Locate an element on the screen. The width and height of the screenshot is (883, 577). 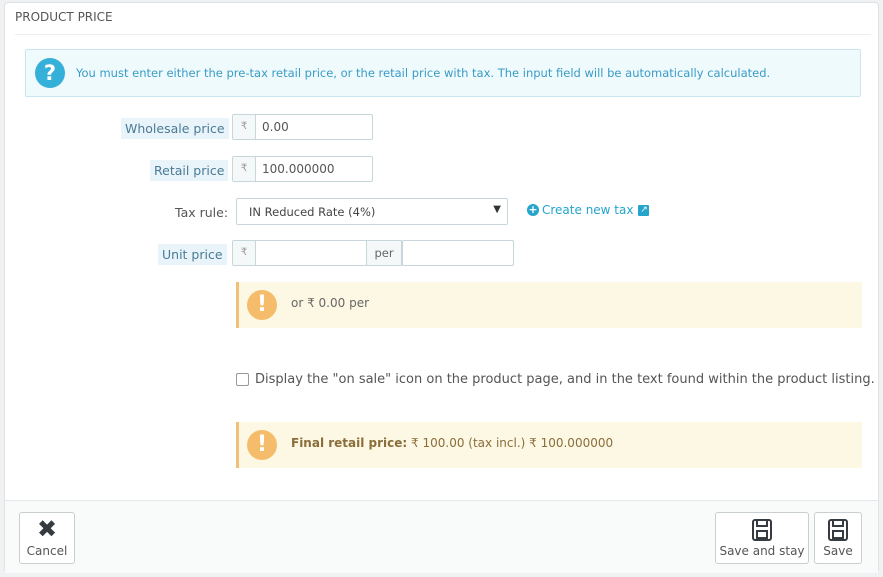
save-button: Save is located at coordinates (838, 538).